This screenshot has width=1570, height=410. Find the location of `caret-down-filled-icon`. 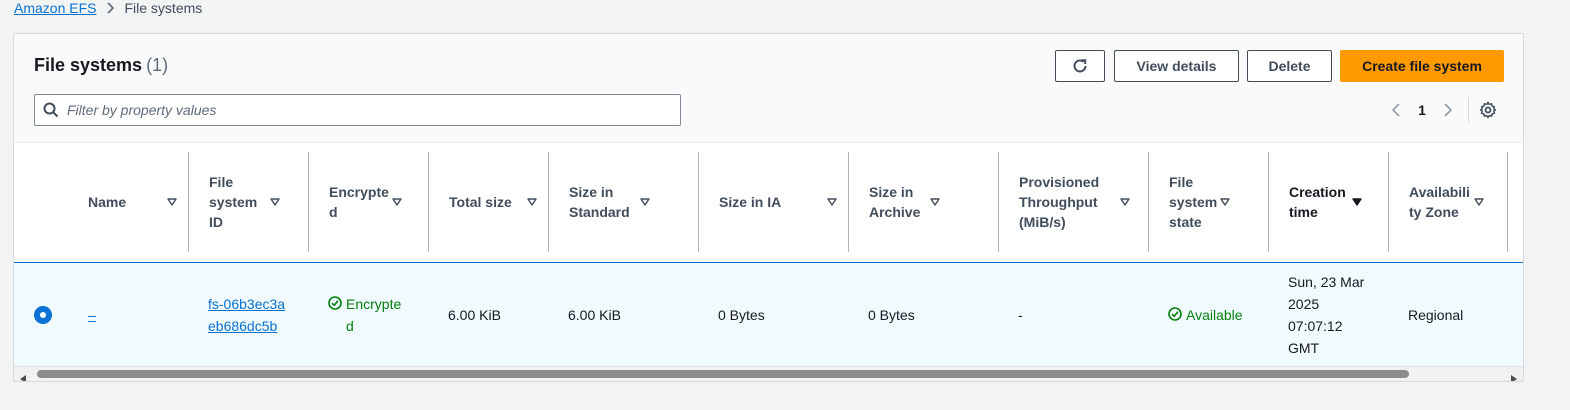

caret-down-filled-icon is located at coordinates (1357, 202).